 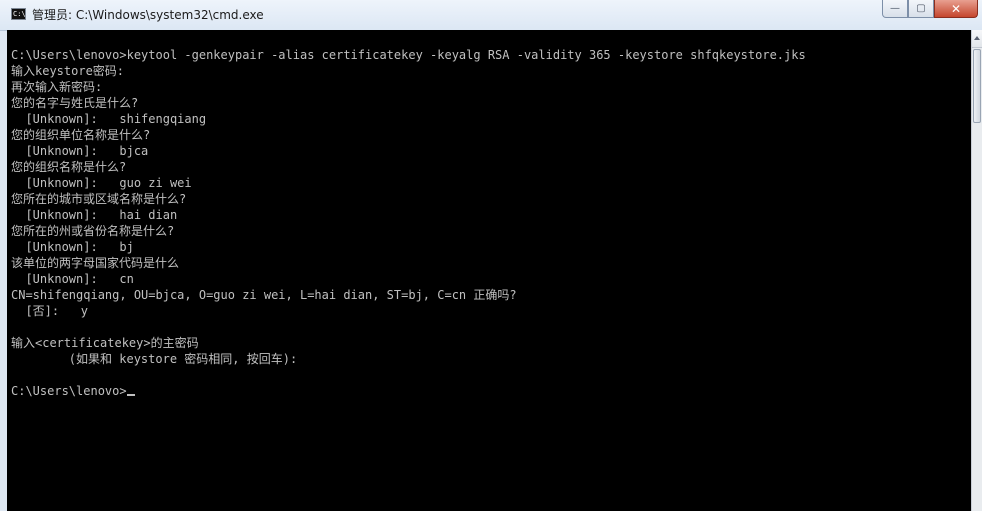 I want to click on console-line: 再次输入新密码:, so click(x=57, y=87).